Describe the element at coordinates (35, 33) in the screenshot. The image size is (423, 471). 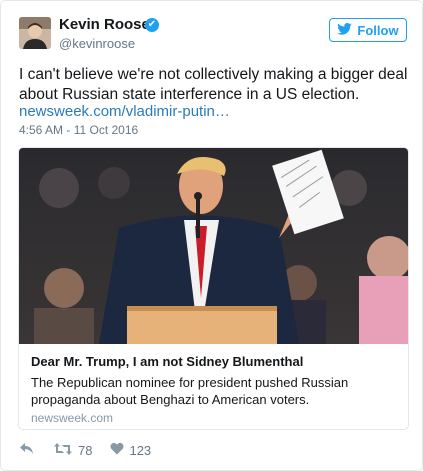
I see `avatar` at that location.